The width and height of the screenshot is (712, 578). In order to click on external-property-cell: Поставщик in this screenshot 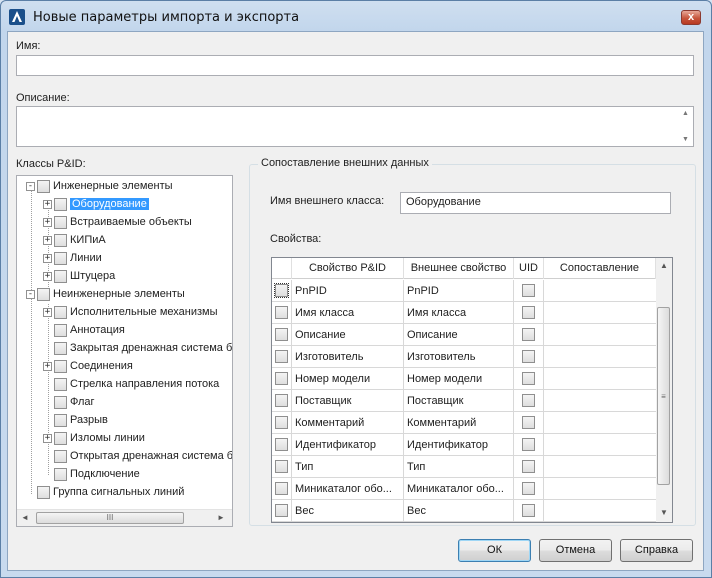, I will do `click(459, 401)`.